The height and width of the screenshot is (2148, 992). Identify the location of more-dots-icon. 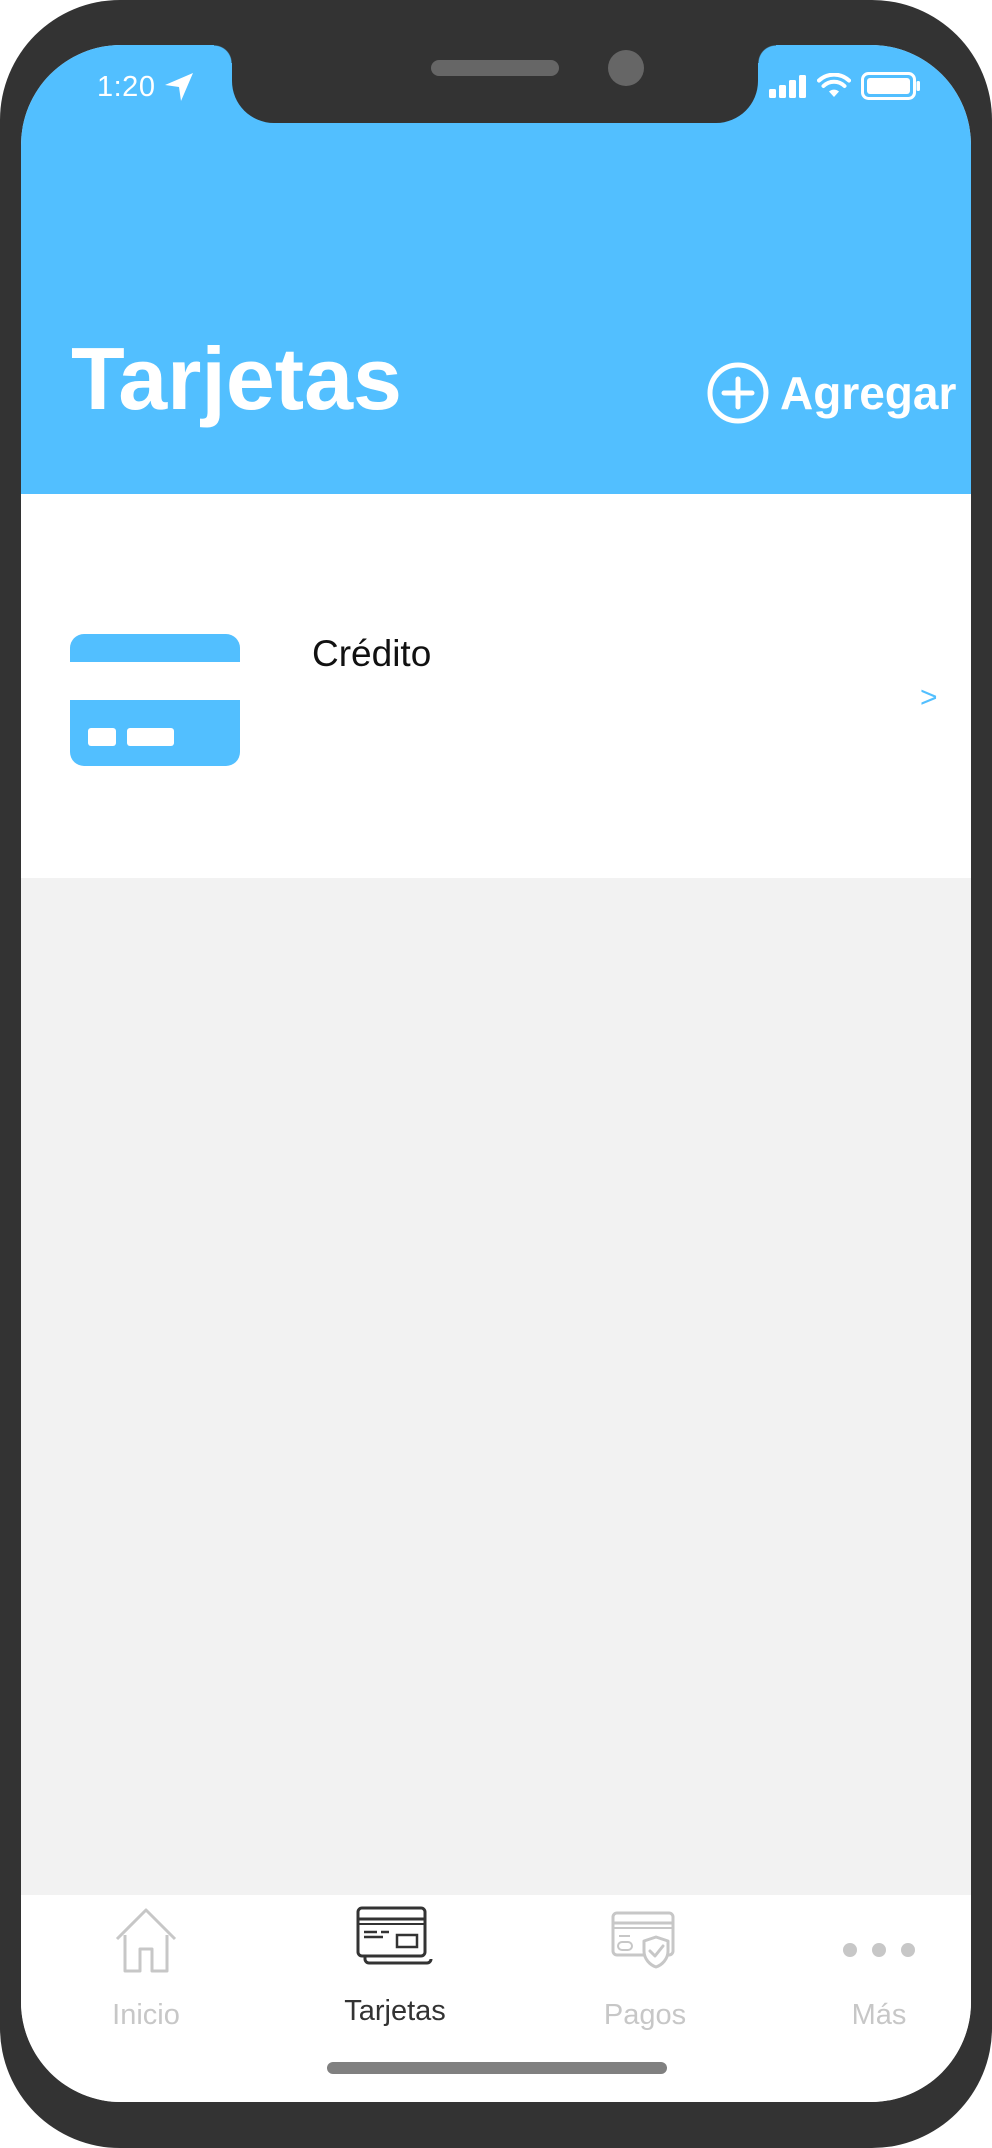
(879, 1950).